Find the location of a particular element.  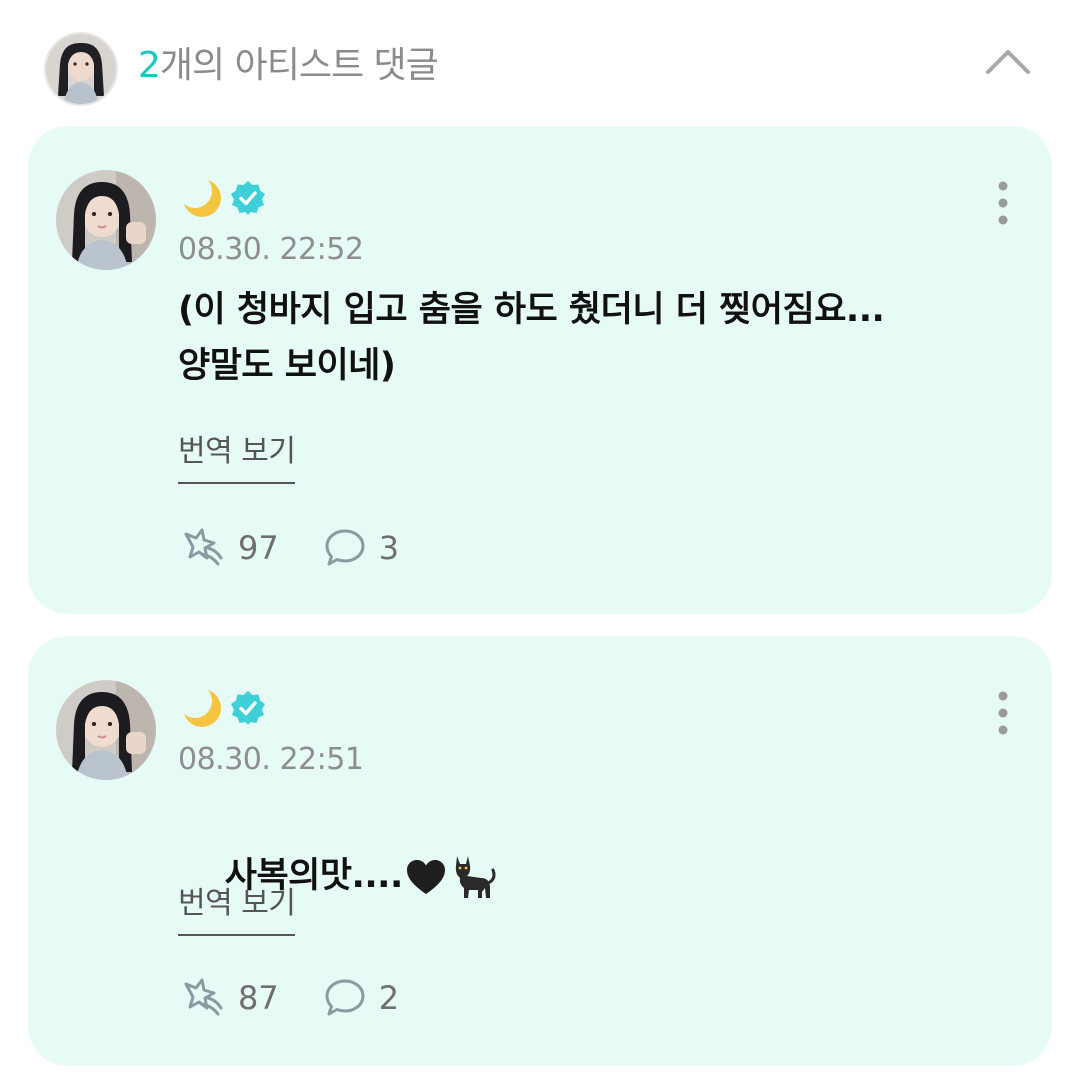

chevron-up-icon is located at coordinates (1008, 62).